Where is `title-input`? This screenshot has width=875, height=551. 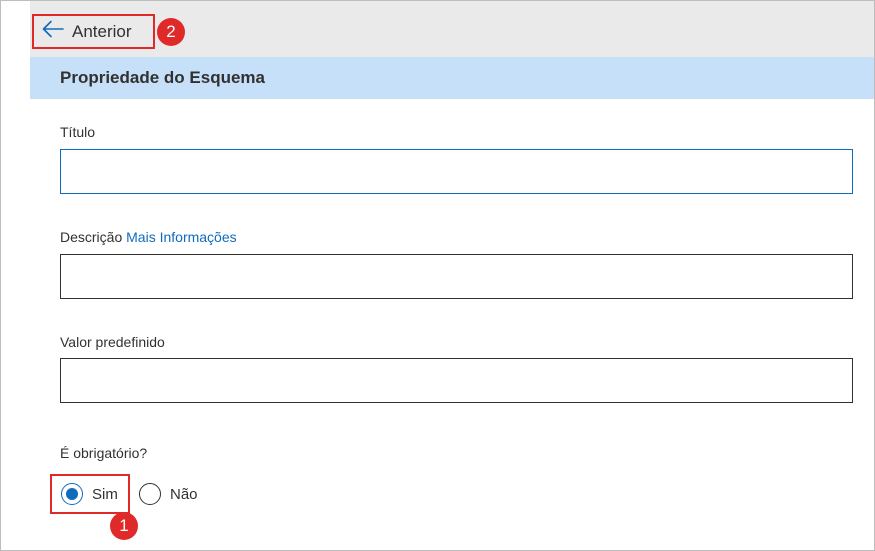 title-input is located at coordinates (456, 171).